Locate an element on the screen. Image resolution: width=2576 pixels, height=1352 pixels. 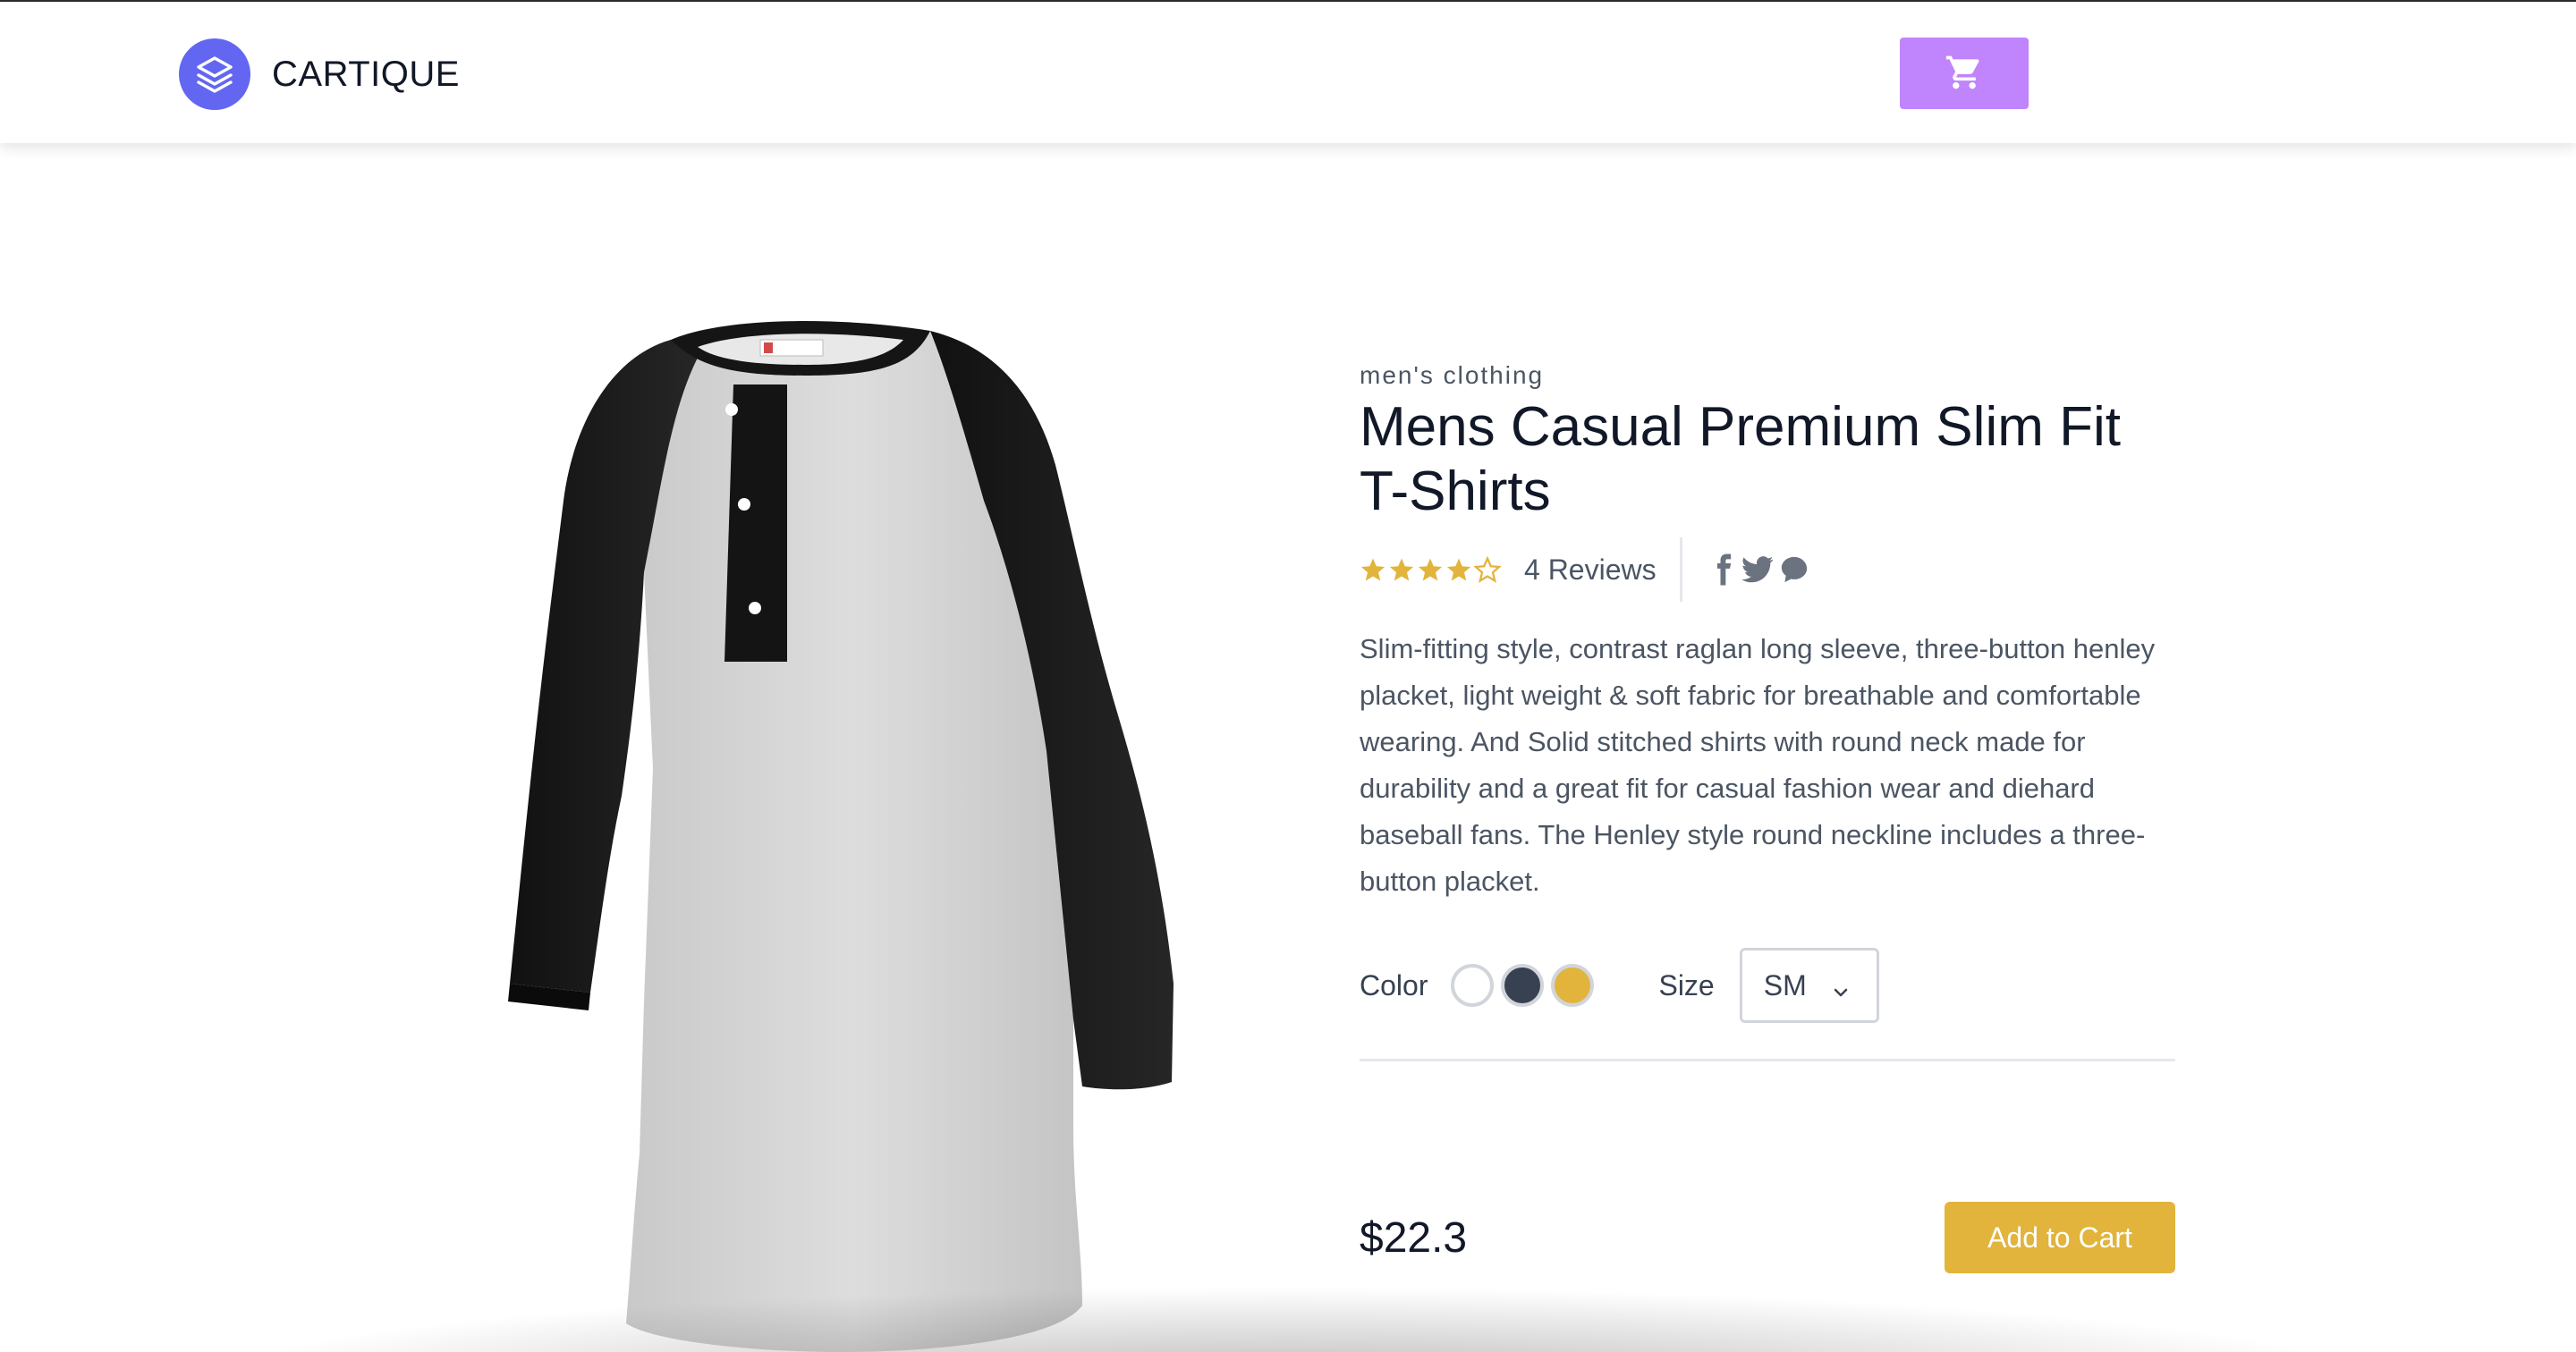
brand-logo: CARTIQUE is located at coordinates (319, 74).